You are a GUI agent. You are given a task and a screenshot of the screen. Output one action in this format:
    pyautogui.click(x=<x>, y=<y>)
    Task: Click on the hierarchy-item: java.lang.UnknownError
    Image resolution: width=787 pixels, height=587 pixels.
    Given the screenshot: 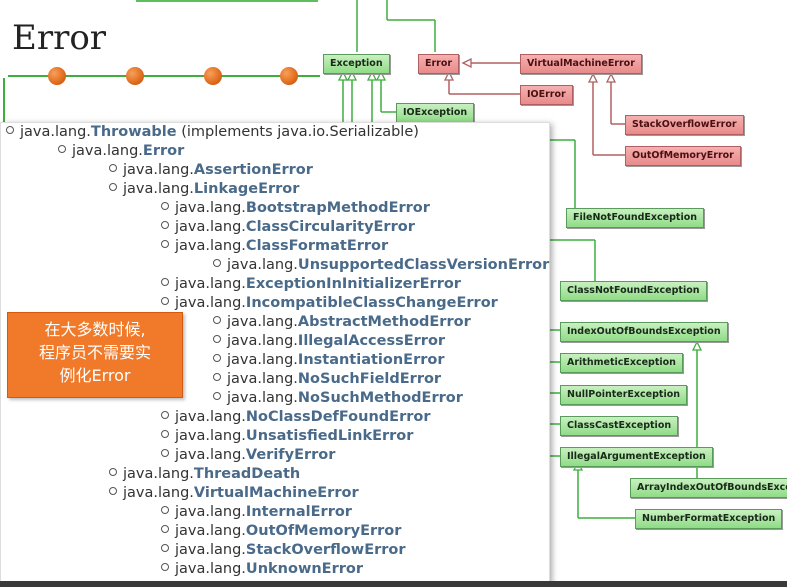 What is the action you would take?
    pyautogui.click(x=262, y=569)
    